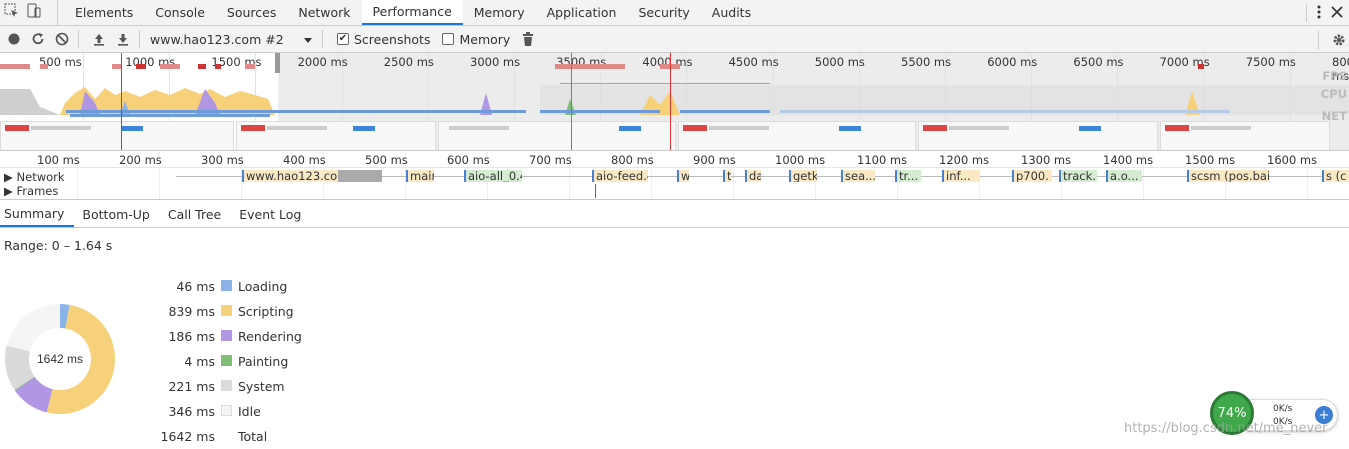  What do you see at coordinates (273, 214) in the screenshot?
I see `tab-event-log: Event Log` at bounding box center [273, 214].